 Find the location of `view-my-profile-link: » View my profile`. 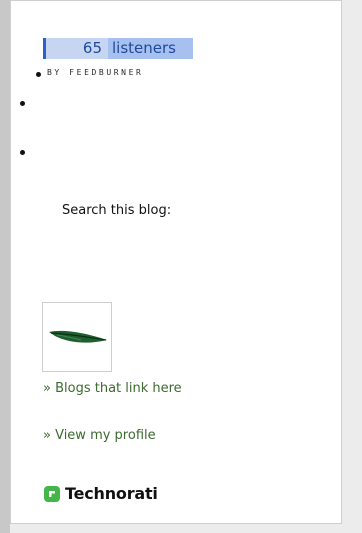

view-my-profile-link: » View my profile is located at coordinates (99, 435).